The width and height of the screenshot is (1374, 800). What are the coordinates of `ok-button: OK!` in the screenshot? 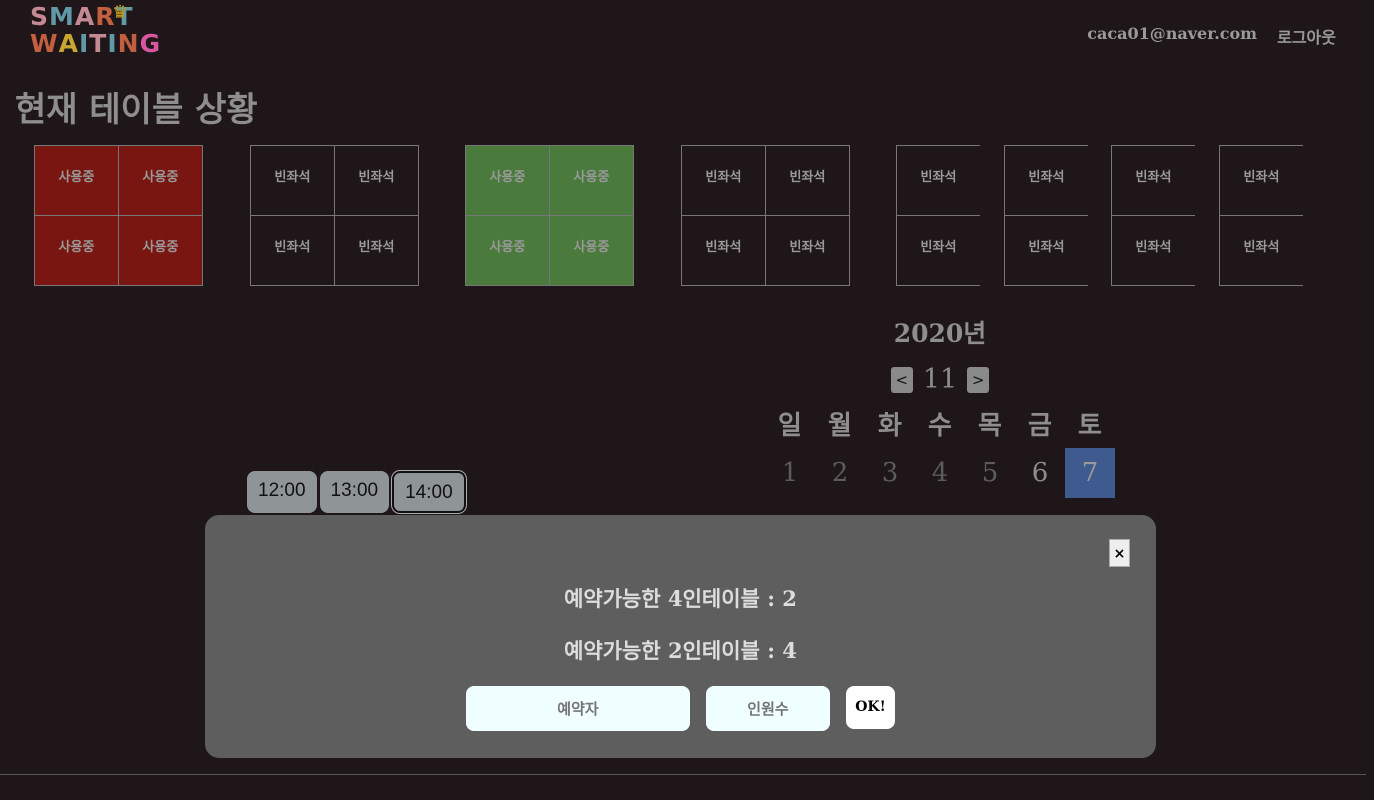 It's located at (870, 707).